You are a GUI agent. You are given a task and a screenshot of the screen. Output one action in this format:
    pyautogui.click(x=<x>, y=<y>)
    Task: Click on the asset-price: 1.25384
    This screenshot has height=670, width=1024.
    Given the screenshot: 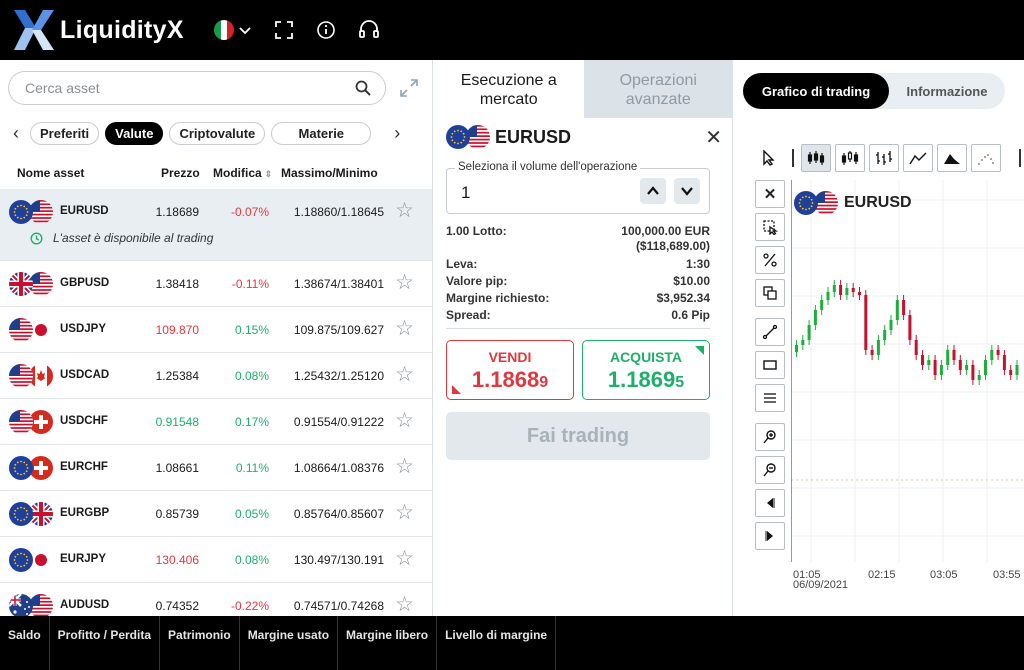 What is the action you would take?
    pyautogui.click(x=177, y=376)
    